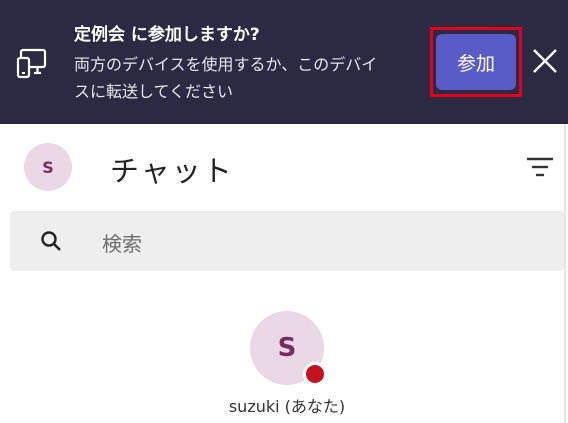 This screenshot has width=568, height=423. I want to click on divider, so click(565, 273).